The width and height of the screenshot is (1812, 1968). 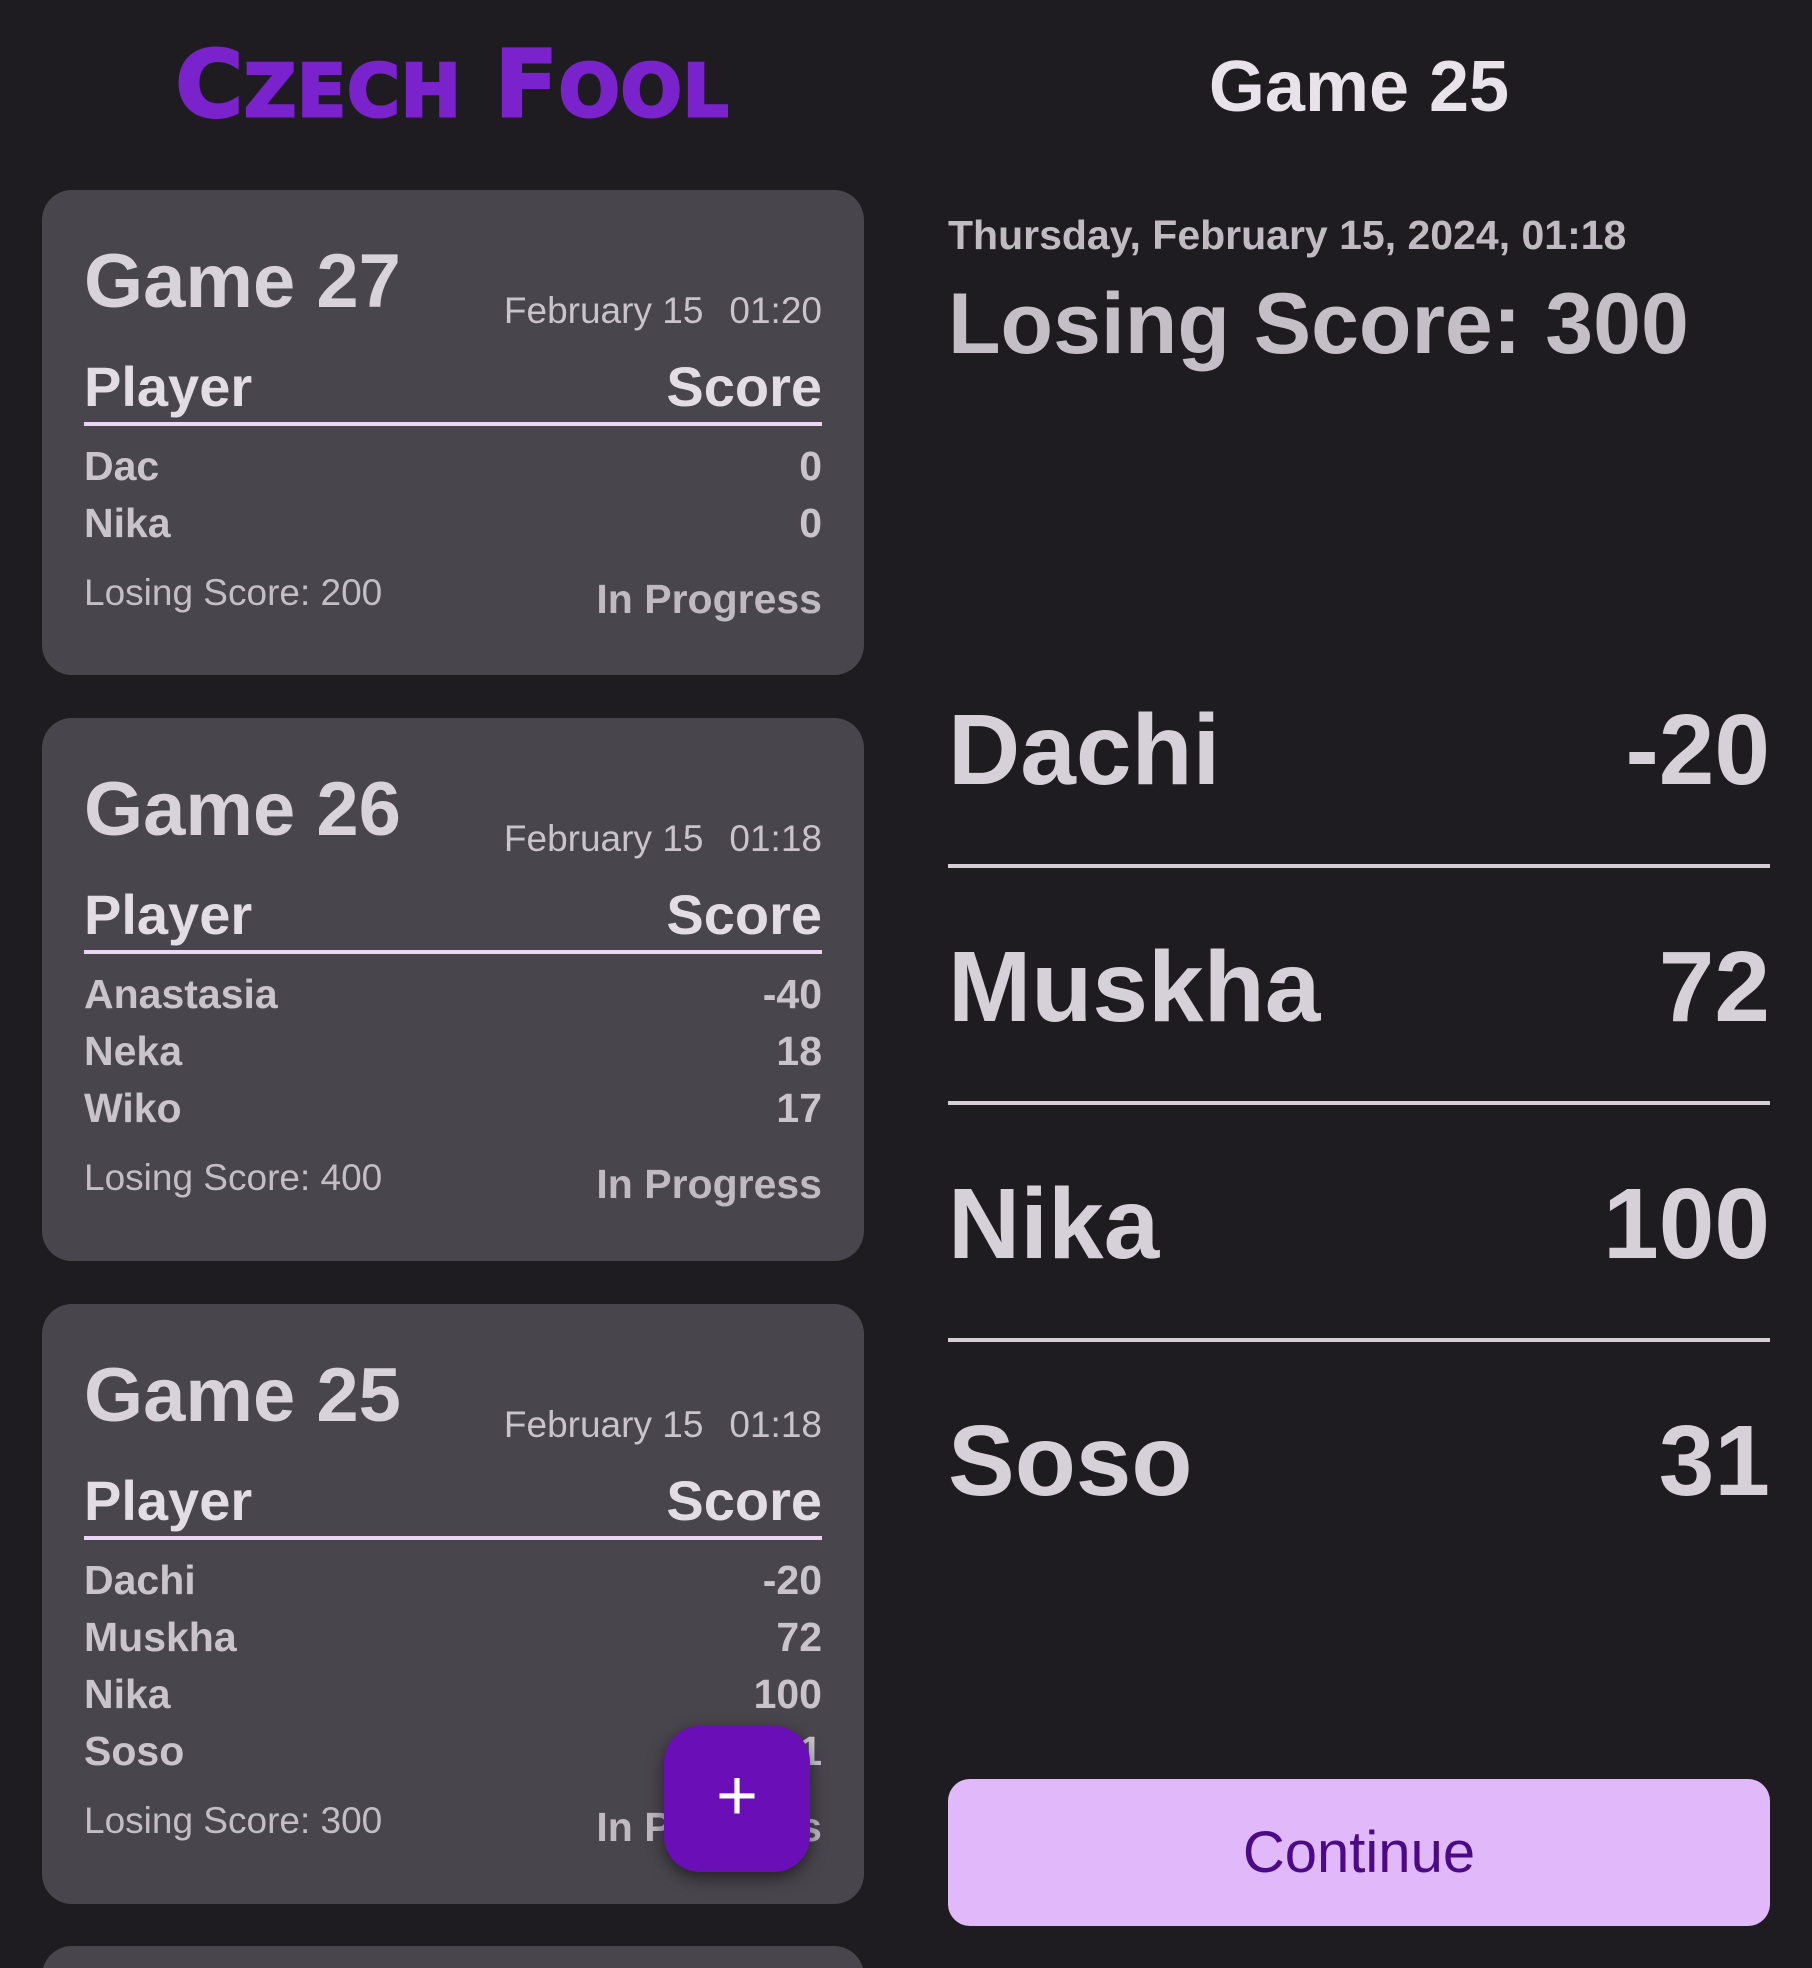 What do you see at coordinates (453, 466) in the screenshot?
I see `player-row: Dac 0` at bounding box center [453, 466].